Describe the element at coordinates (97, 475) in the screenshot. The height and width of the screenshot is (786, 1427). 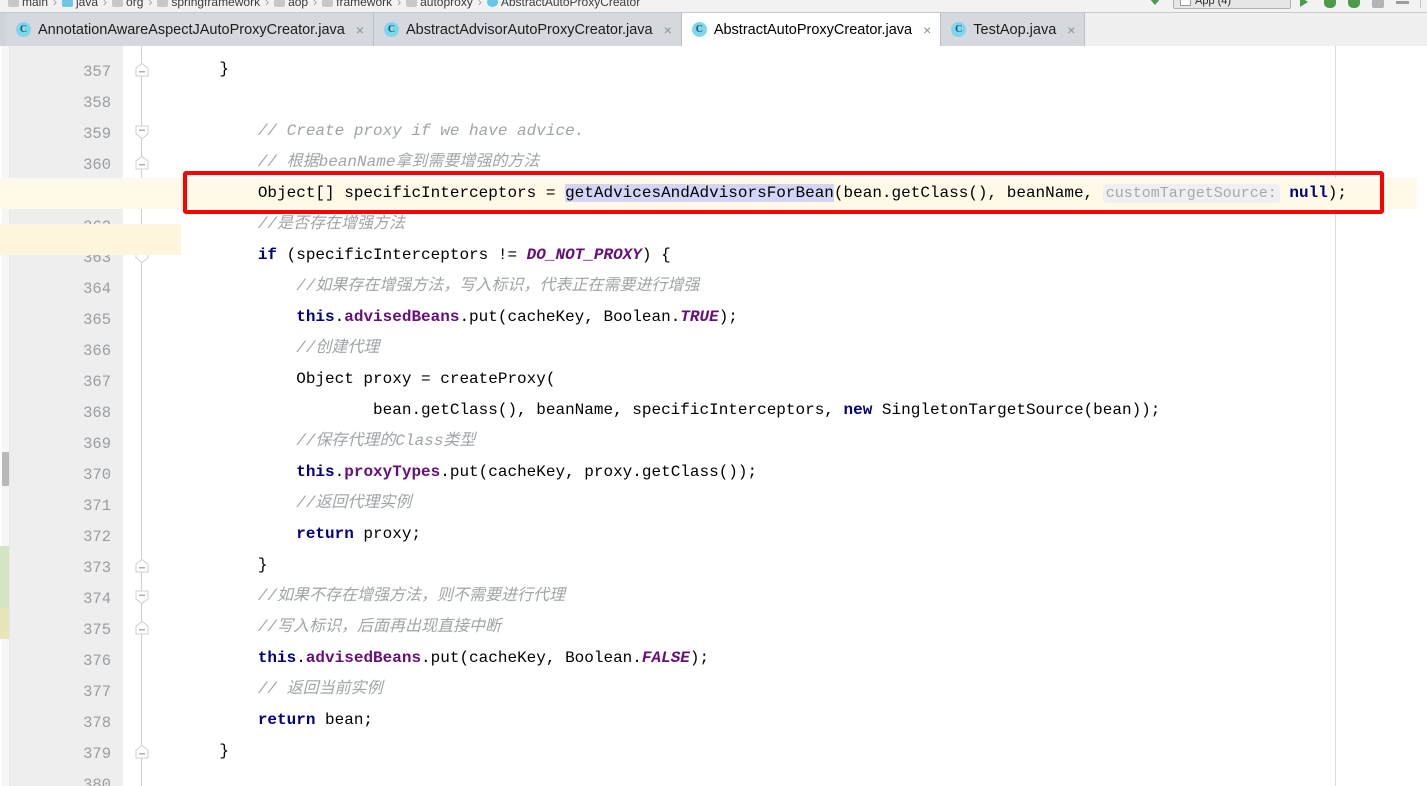
I see `line-number-370: 370` at that location.